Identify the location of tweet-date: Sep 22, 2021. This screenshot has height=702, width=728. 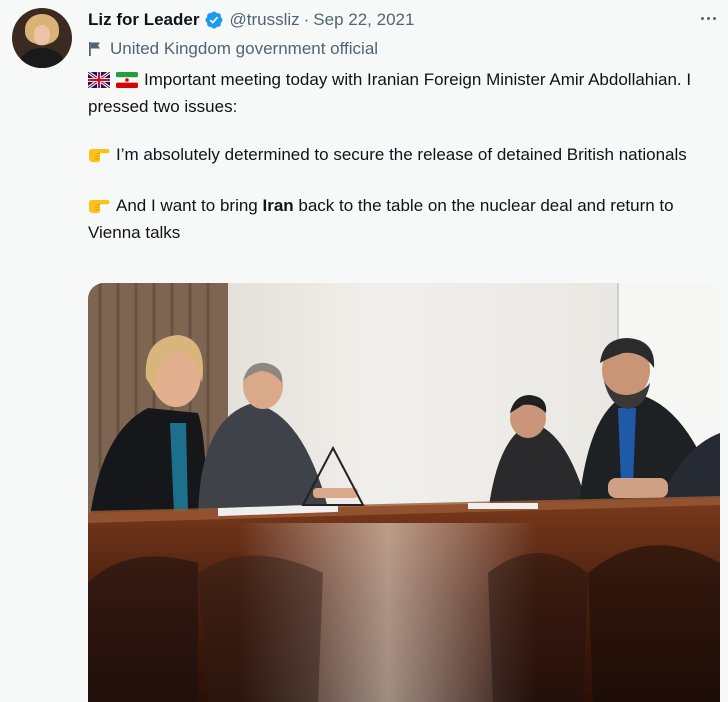
(363, 20).